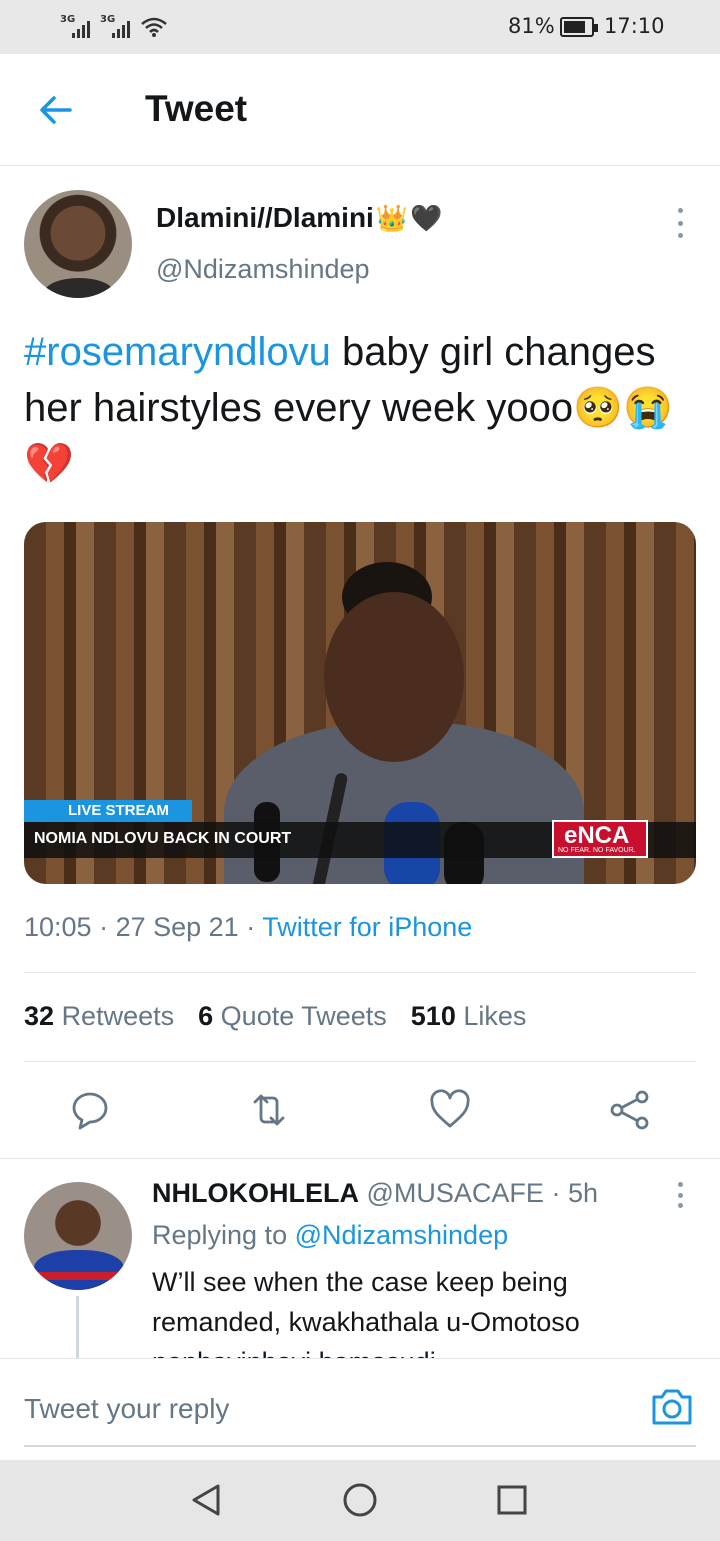 Image resolution: width=720 pixels, height=1541 pixels. I want to click on channel-logo: eNCA NO FEAR. NO FAVOUR., so click(600, 839).